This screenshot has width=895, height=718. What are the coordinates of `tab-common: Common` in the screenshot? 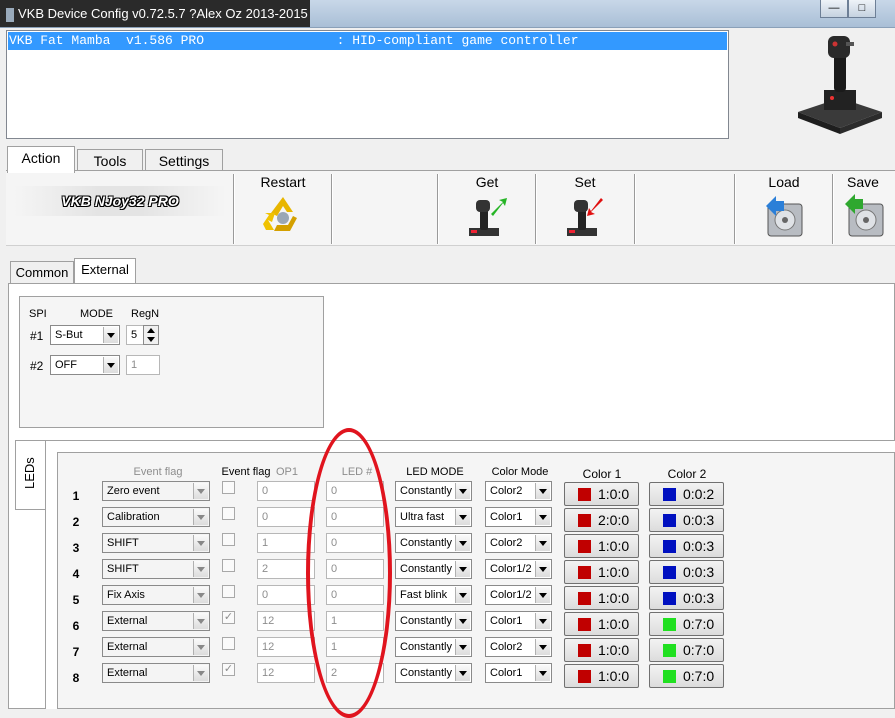 It's located at (42, 272).